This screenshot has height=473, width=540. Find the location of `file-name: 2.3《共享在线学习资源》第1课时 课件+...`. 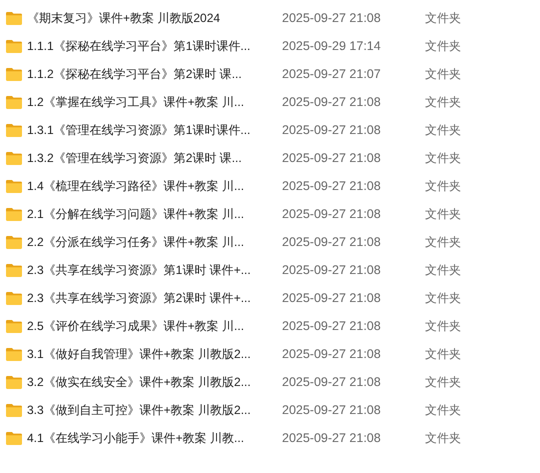

file-name: 2.3《共享在线学习资源》第1课时 课件+... is located at coordinates (147, 270).